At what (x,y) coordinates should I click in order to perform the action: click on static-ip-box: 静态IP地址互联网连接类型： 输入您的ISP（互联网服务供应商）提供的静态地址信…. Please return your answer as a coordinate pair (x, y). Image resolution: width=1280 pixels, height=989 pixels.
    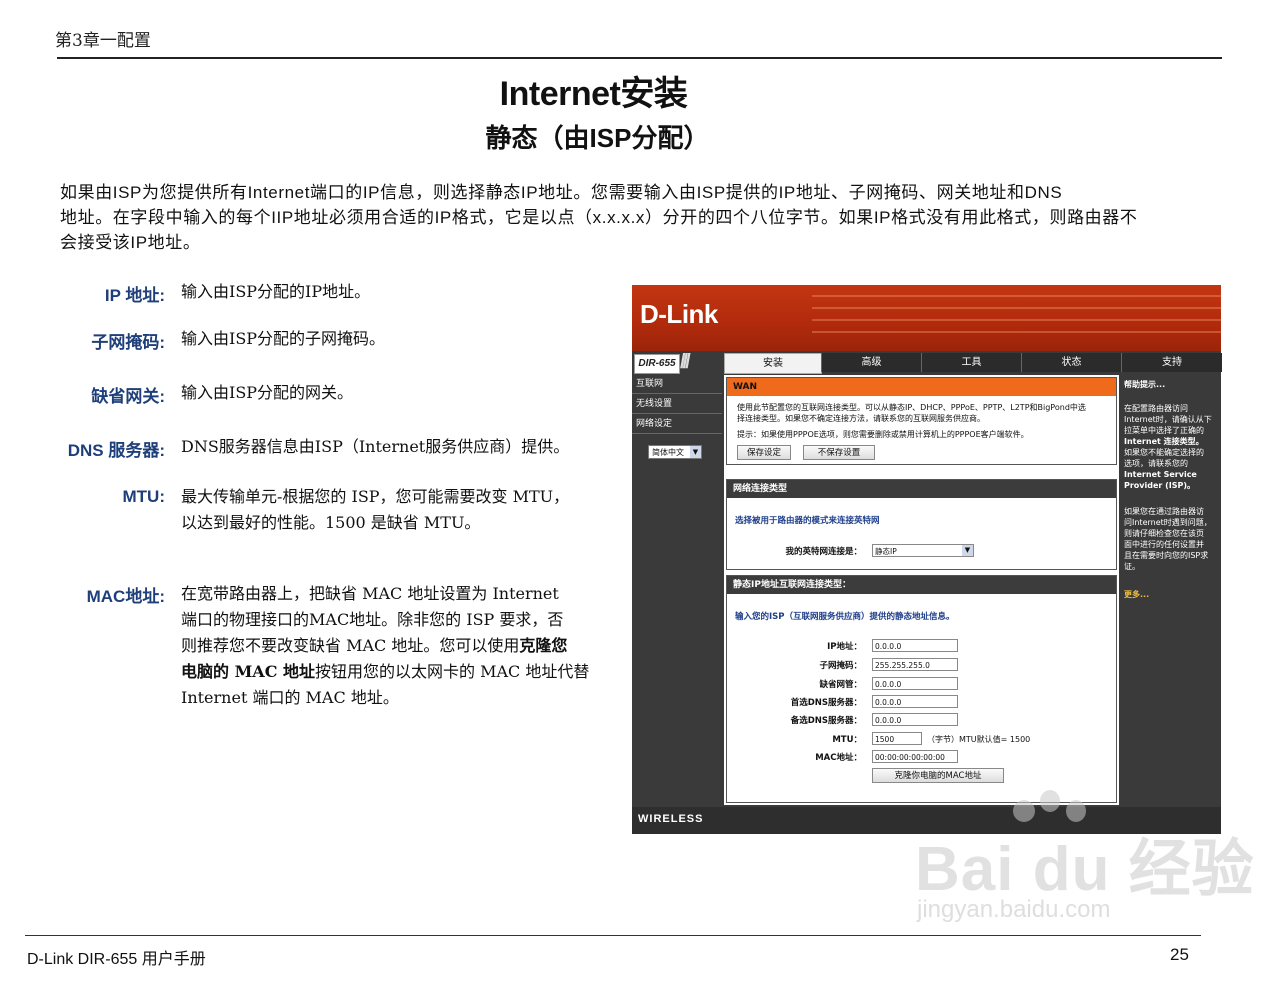
    Looking at the image, I should click on (921, 689).